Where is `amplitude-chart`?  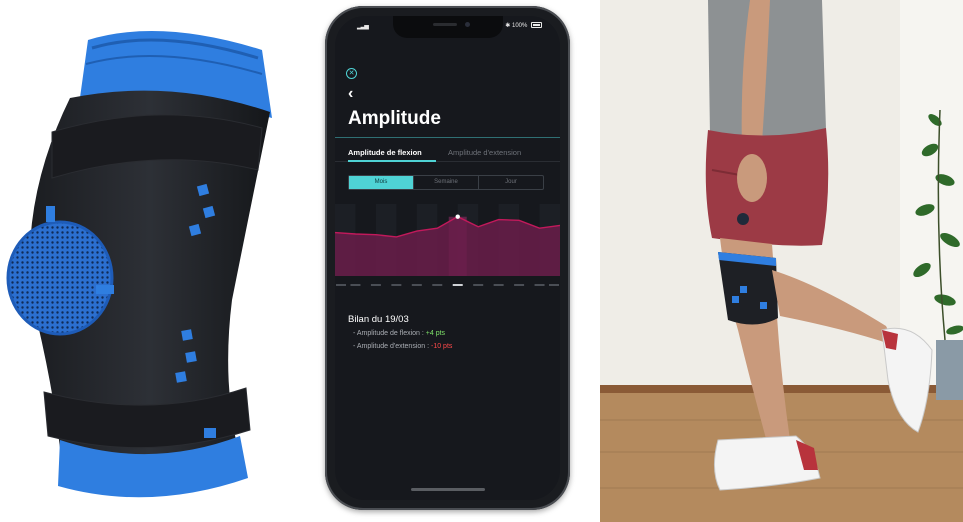
amplitude-chart is located at coordinates (447, 245).